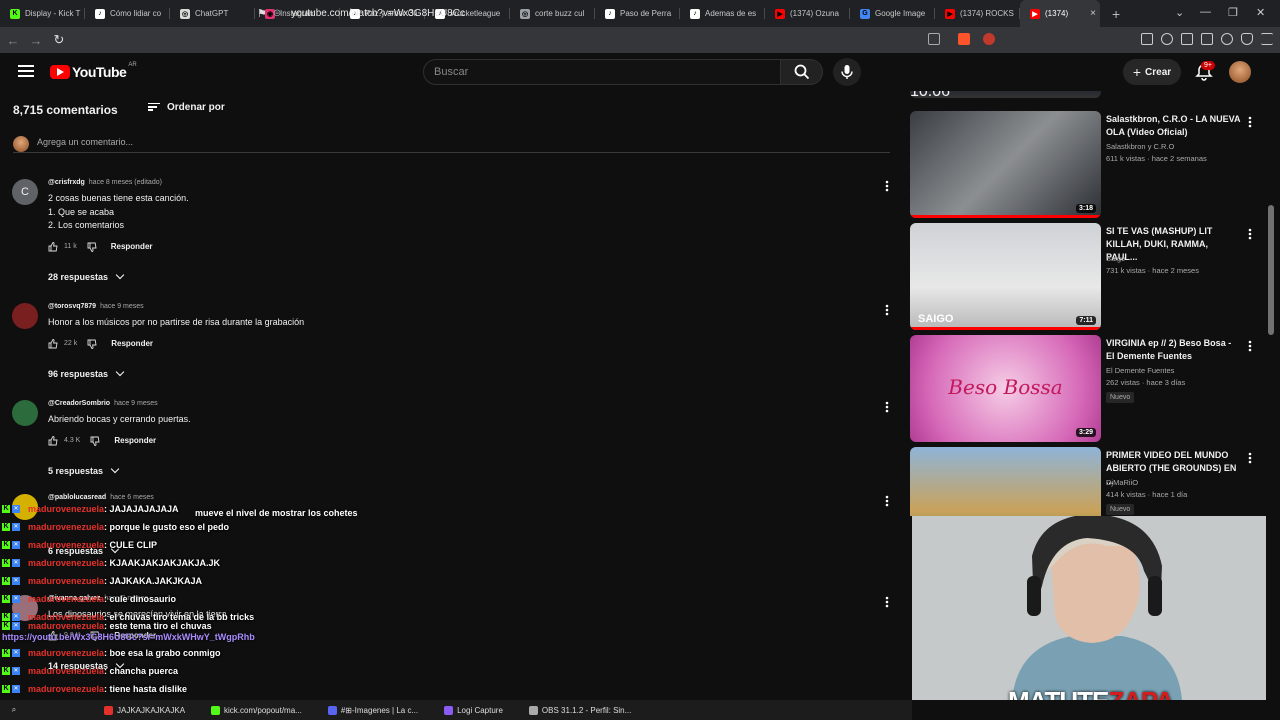  I want to click on channel-name: DjMaRiiO, so click(1122, 482).